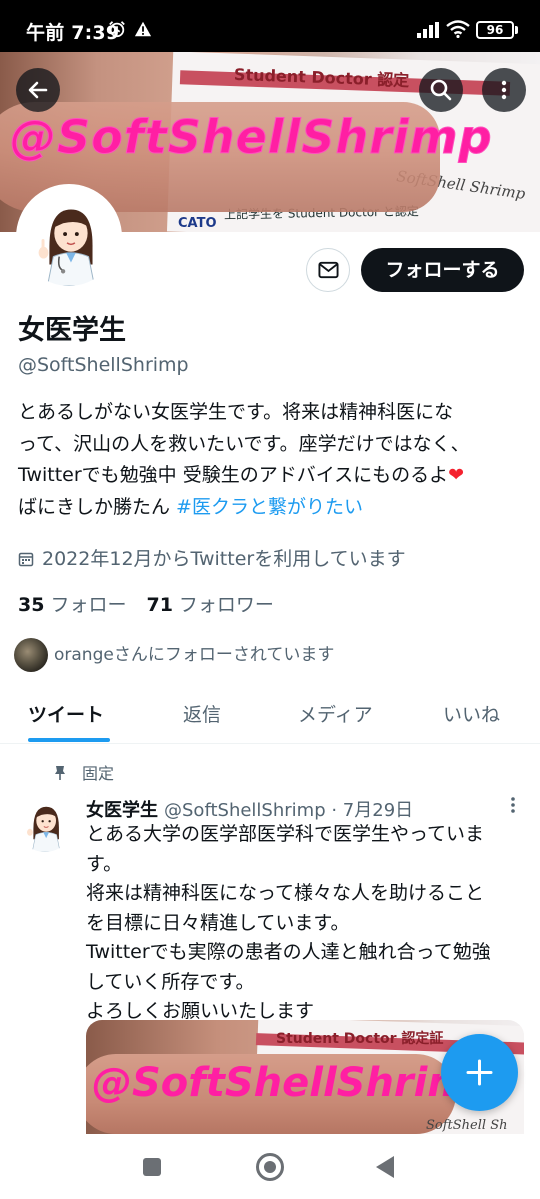  I want to click on battery-indicator: 96, so click(495, 30).